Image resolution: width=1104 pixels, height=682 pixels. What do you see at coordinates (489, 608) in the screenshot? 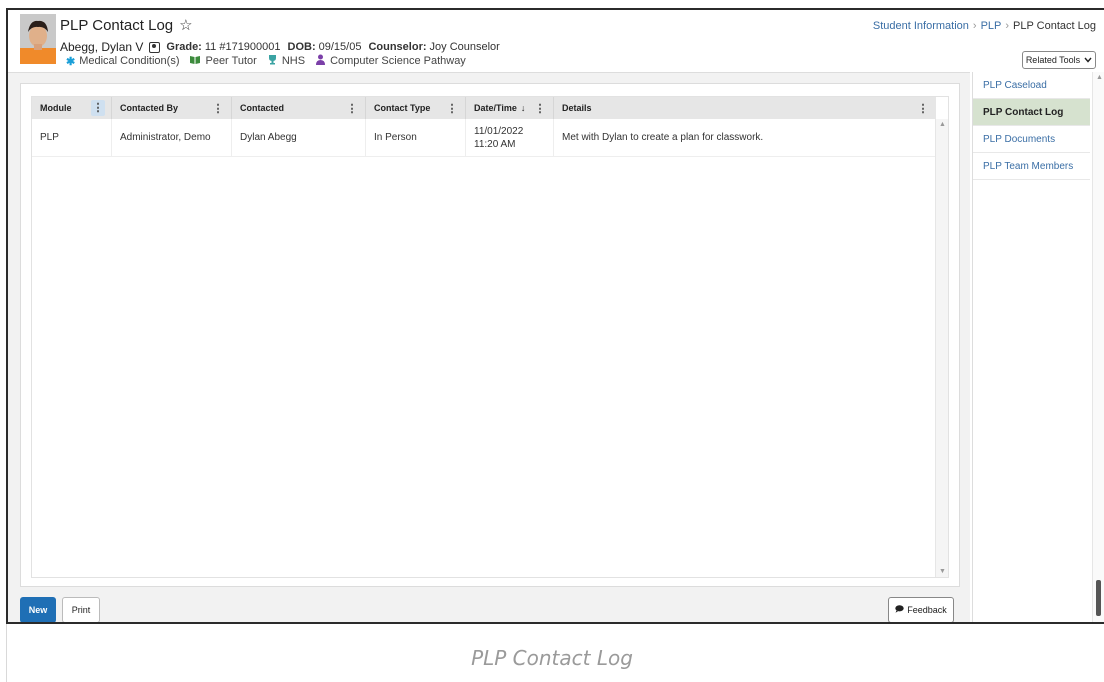
I see `action-bar: New Print Feedback` at bounding box center [489, 608].